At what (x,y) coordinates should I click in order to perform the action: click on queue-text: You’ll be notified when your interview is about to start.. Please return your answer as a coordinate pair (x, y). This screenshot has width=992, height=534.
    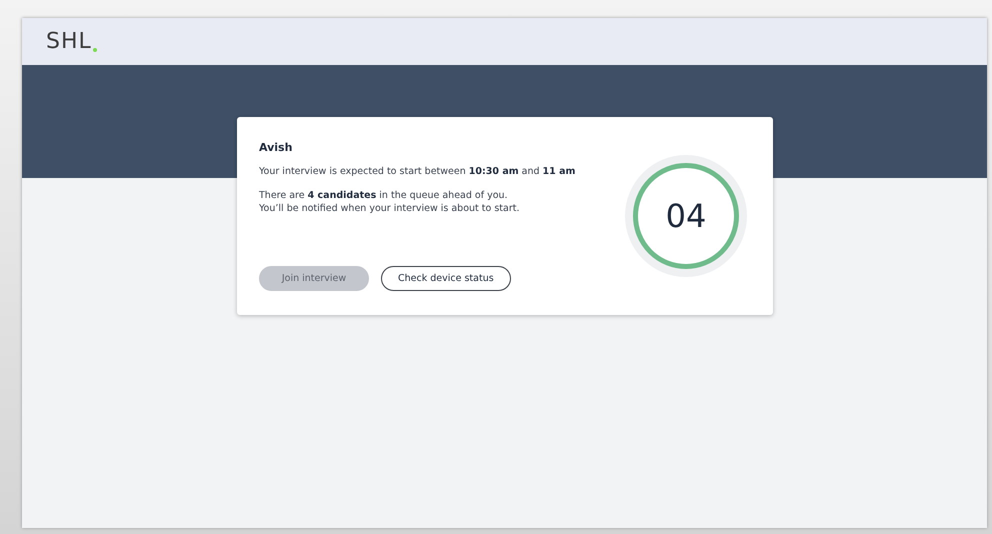
    Looking at the image, I should click on (389, 208).